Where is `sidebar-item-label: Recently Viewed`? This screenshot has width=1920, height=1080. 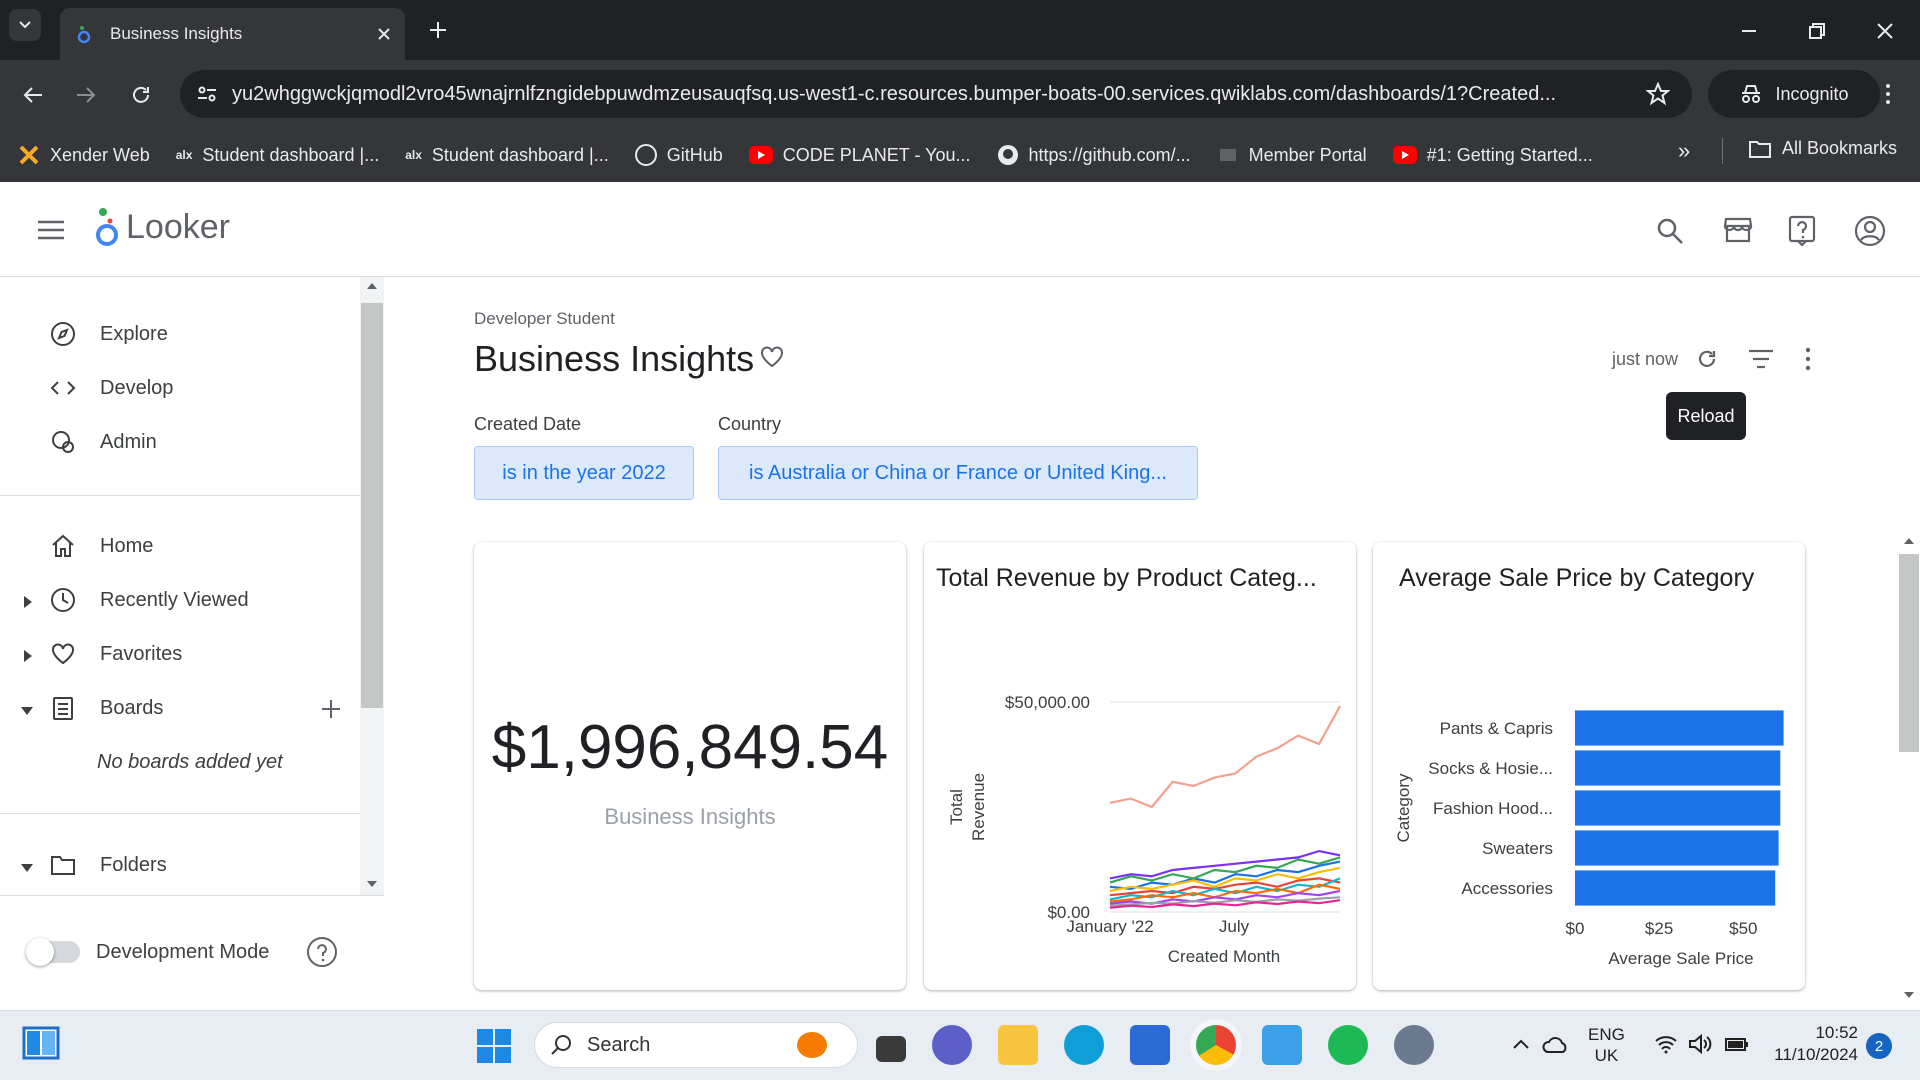 sidebar-item-label: Recently Viewed is located at coordinates (174, 599).